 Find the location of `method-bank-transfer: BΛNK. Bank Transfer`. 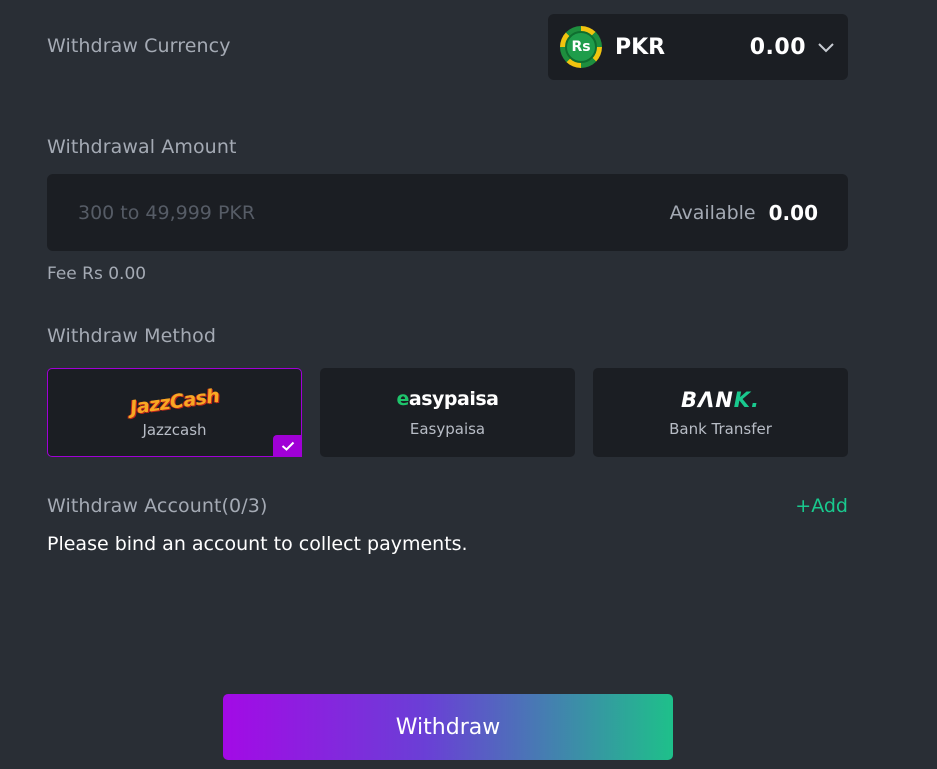

method-bank-transfer: BΛNK. Bank Transfer is located at coordinates (720, 412).